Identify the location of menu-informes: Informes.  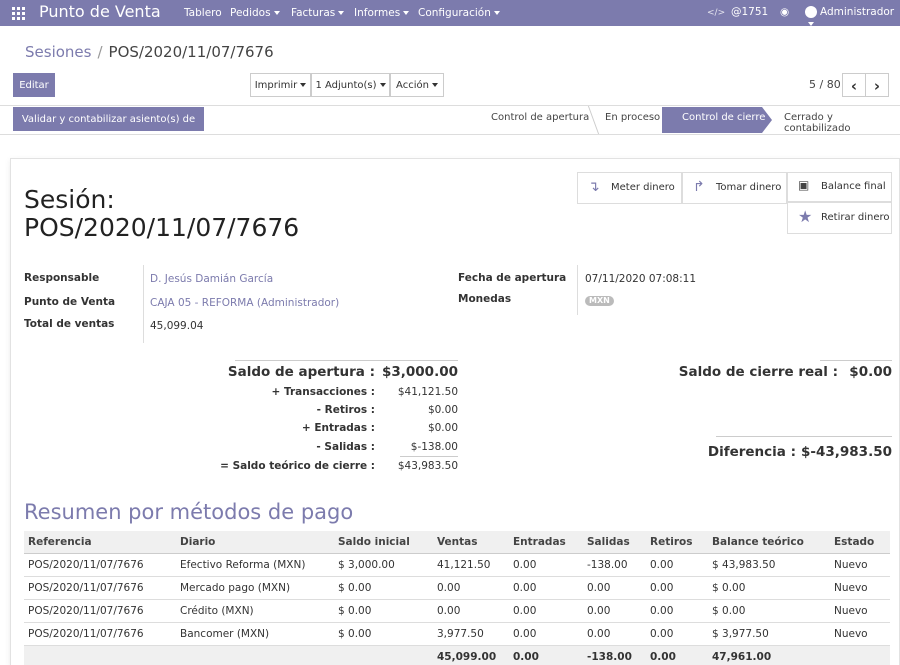
(382, 13).